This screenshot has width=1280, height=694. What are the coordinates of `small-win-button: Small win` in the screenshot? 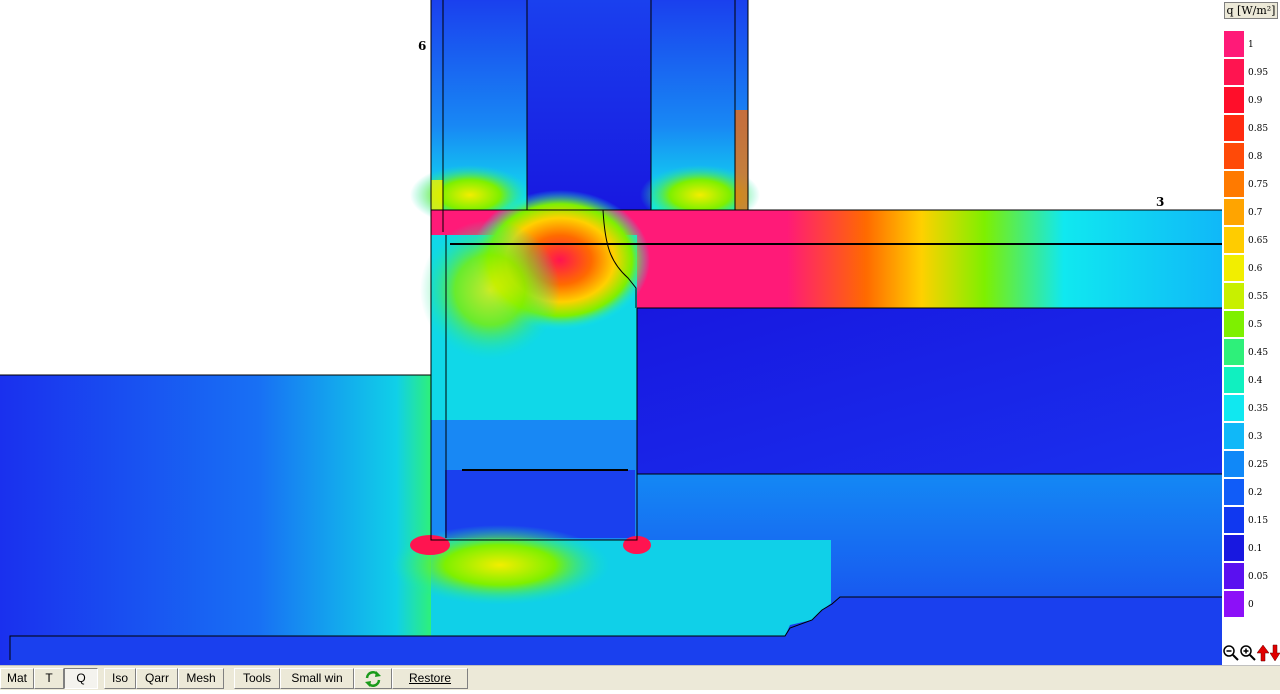 It's located at (317, 678).